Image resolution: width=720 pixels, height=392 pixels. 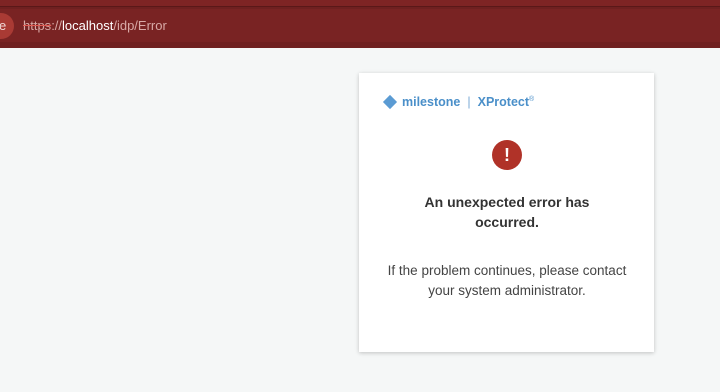 I want to click on url-host: localhost, so click(x=88, y=25).